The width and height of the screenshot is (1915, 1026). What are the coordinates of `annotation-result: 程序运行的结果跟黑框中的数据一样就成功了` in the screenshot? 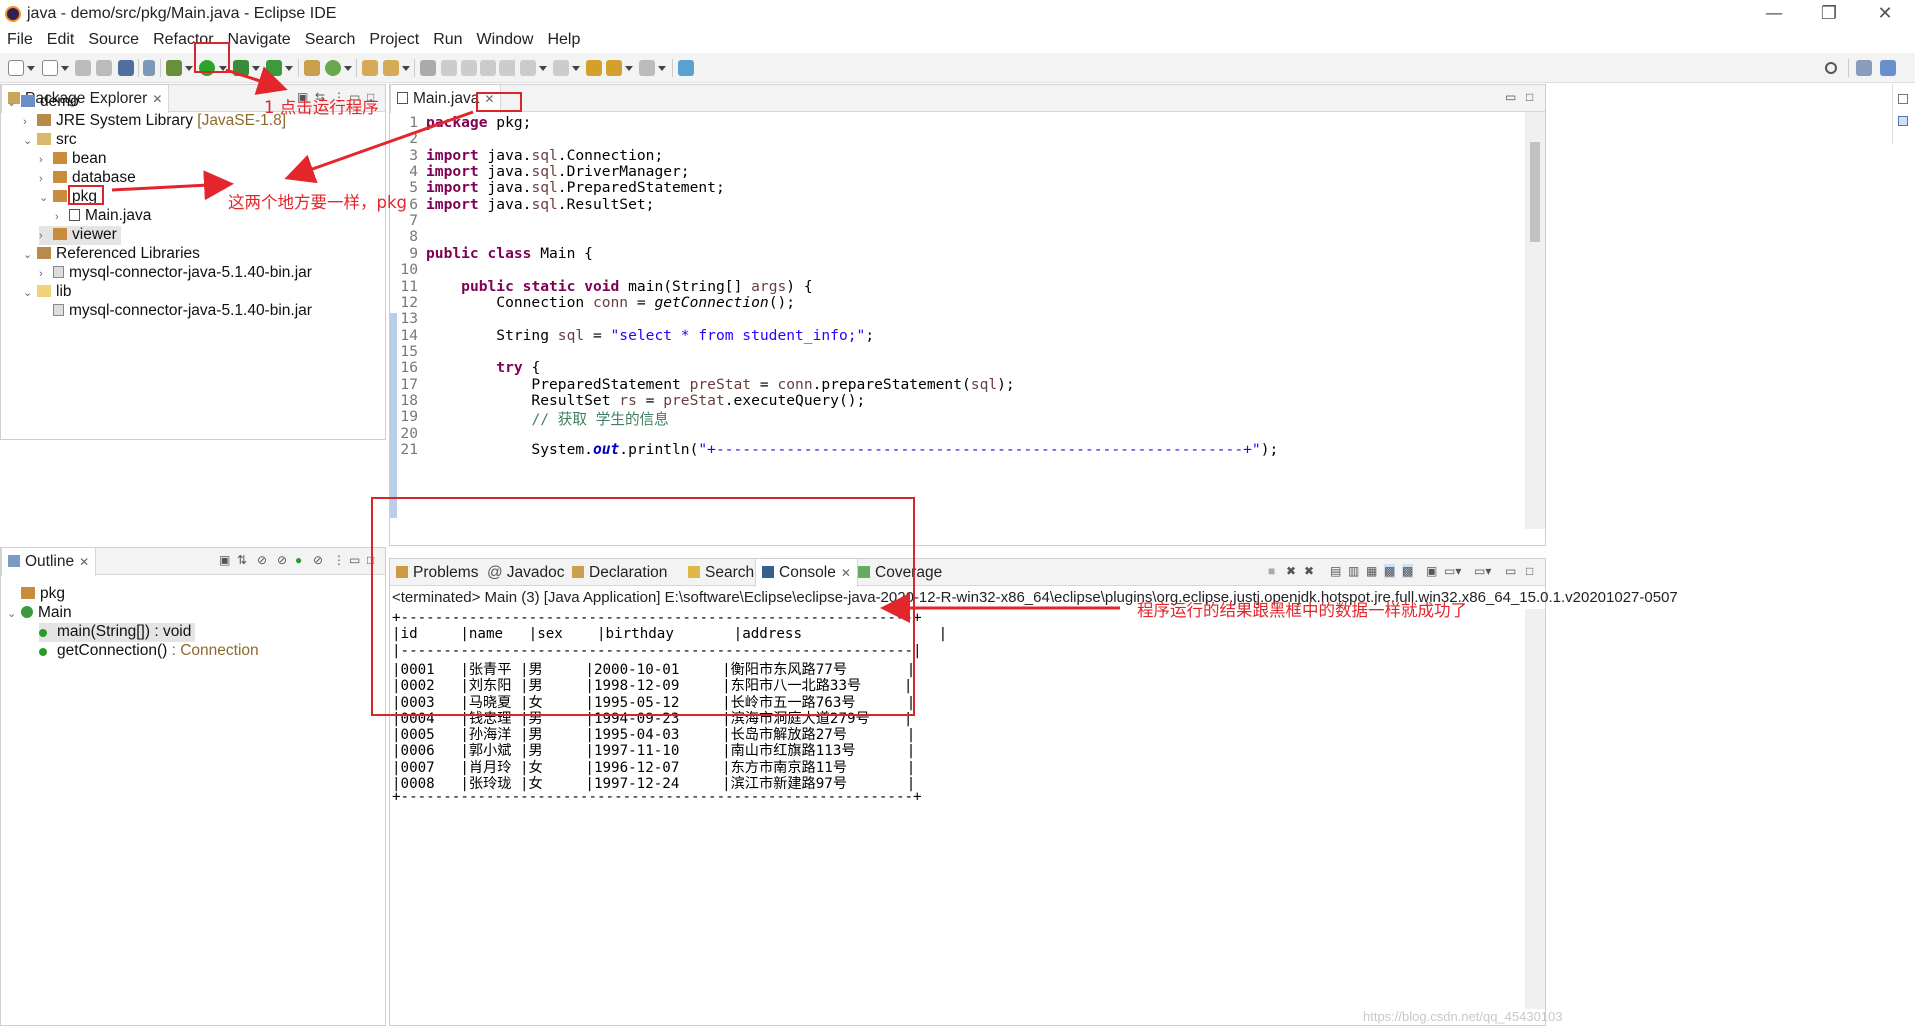 It's located at (1302, 610).